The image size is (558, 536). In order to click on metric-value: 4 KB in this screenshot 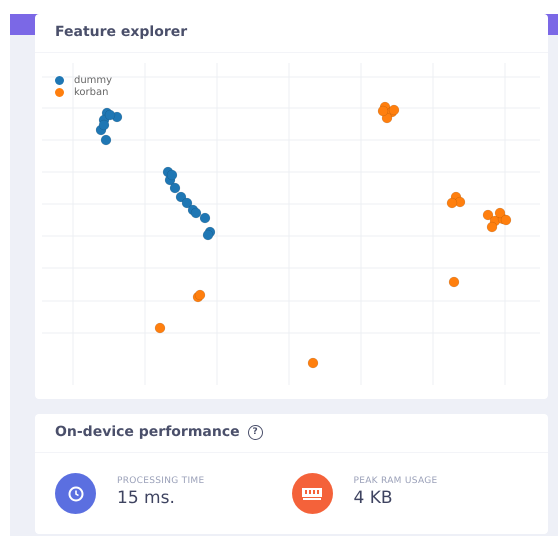, I will do `click(374, 498)`.